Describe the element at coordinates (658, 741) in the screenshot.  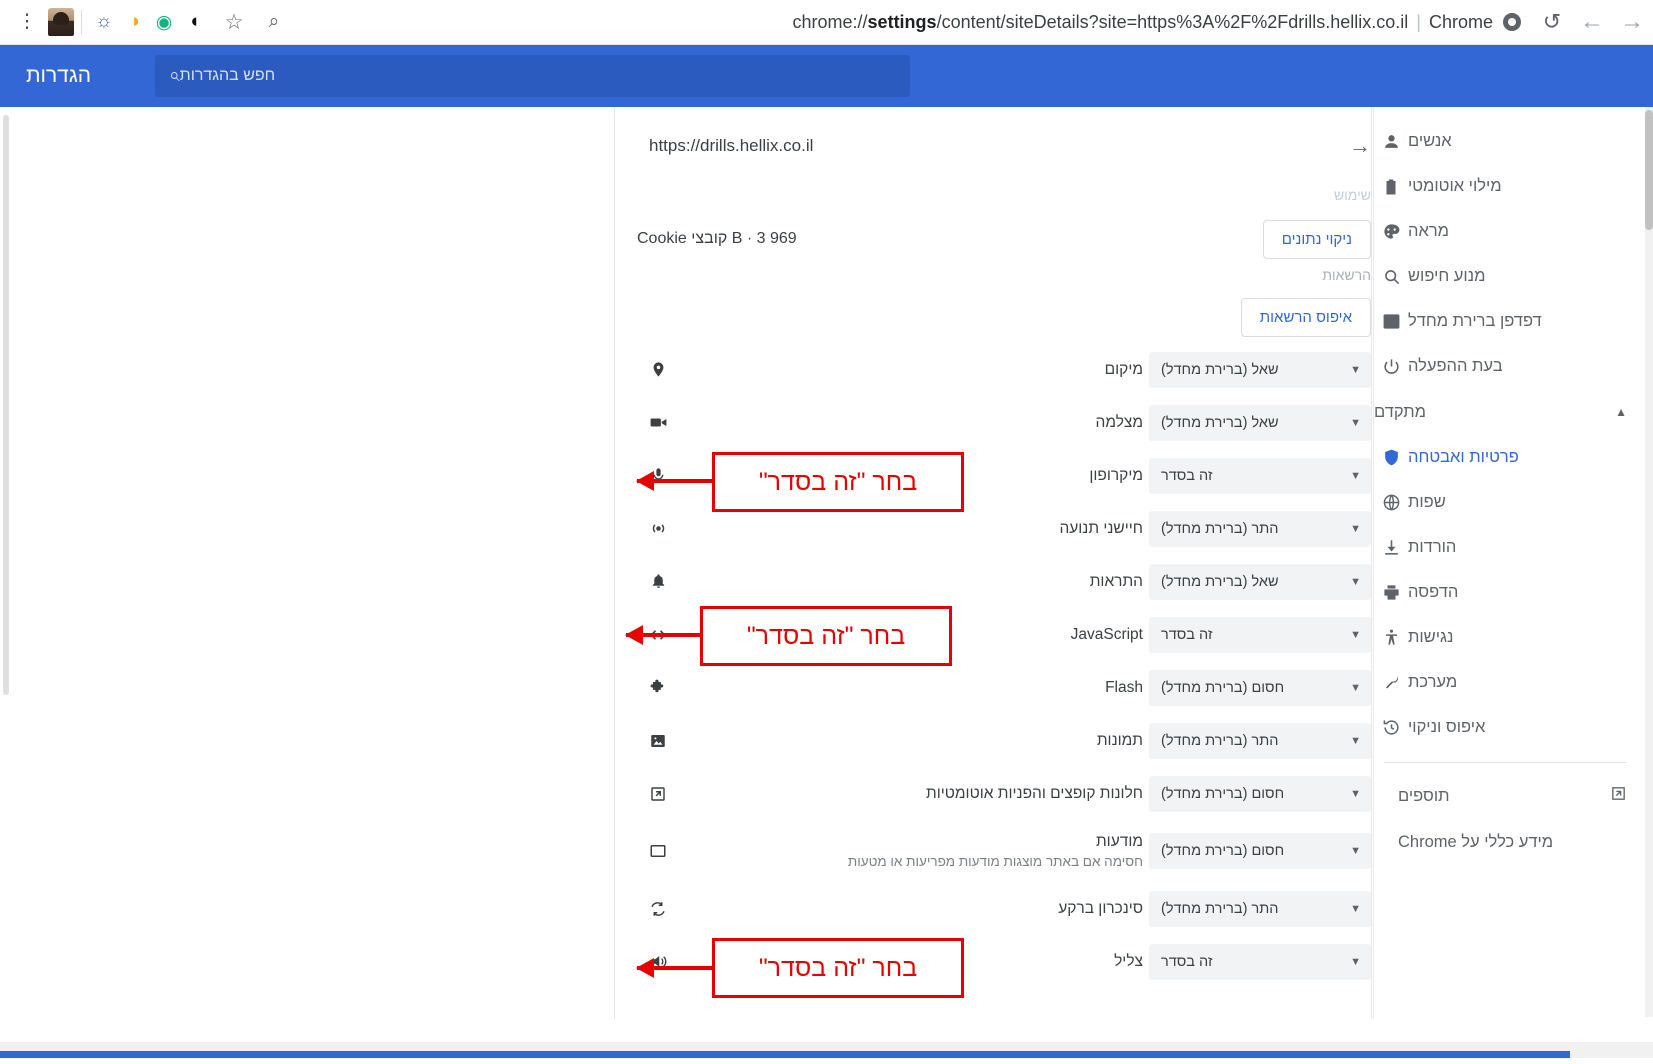
I see `image-icon` at that location.